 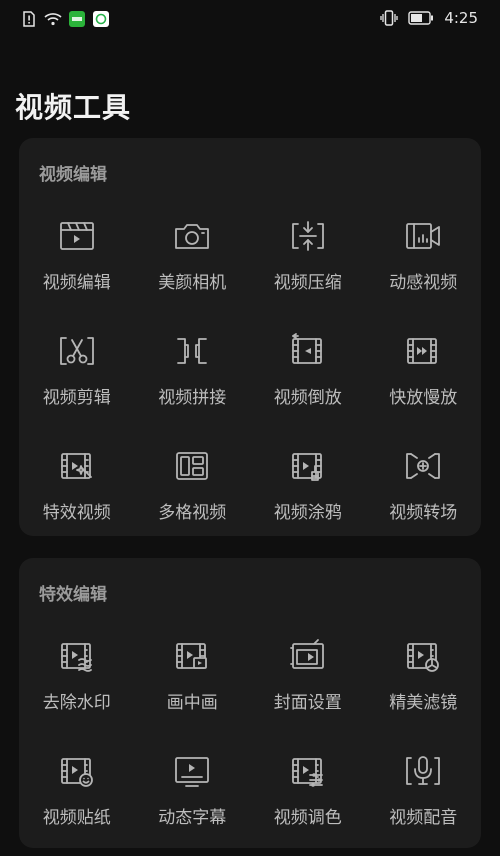 What do you see at coordinates (307, 818) in the screenshot?
I see `tool-label: 视频调色` at bounding box center [307, 818].